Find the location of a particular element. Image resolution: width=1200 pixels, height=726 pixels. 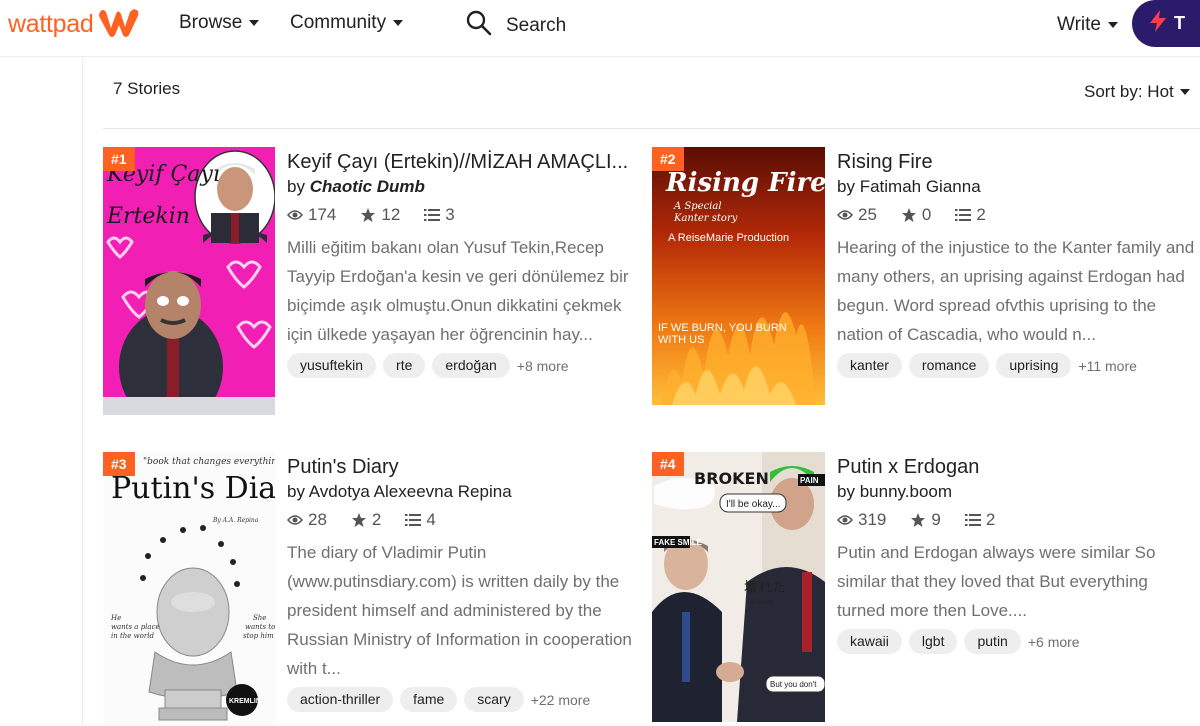

author-name: Fatimah Gianna is located at coordinates (920, 186).